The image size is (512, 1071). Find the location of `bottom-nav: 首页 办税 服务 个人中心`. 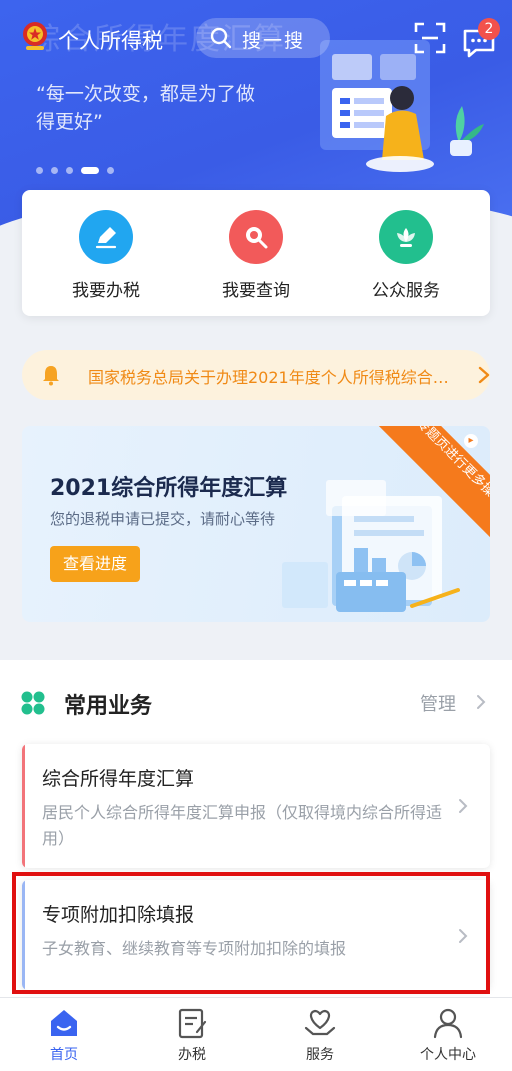

bottom-nav: 首页 办税 服务 个人中心 is located at coordinates (256, 1034).